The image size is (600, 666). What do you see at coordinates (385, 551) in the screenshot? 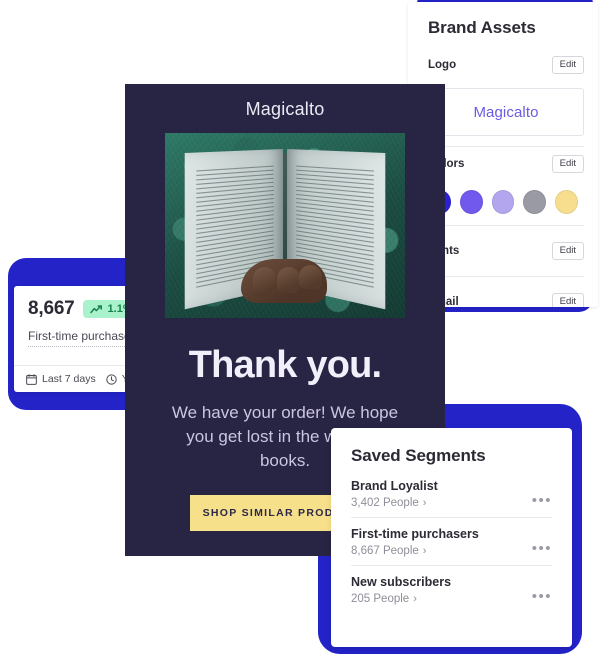
I see `segment-count-label: 8,667 People` at bounding box center [385, 551].